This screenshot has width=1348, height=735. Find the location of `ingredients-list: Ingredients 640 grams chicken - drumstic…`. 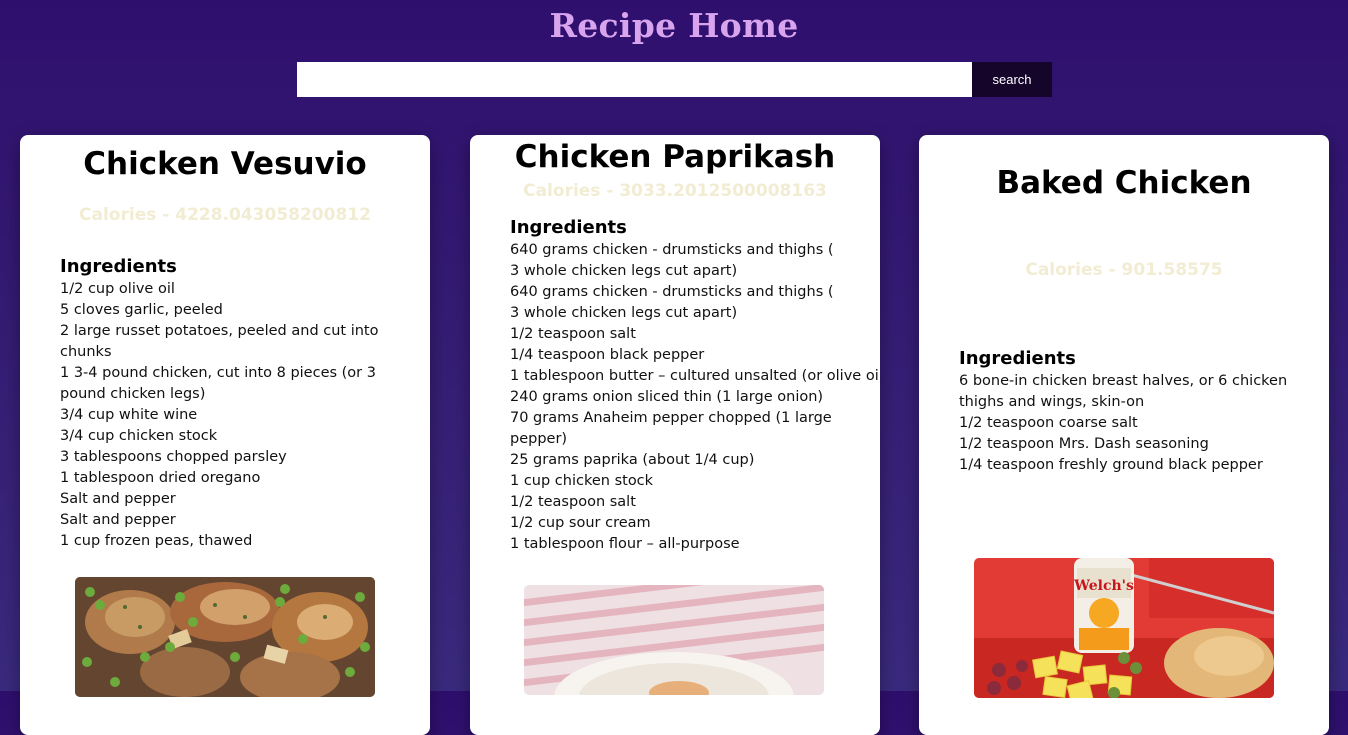

ingredients-list: Ingredients 640 grams chicken - drumstic… is located at coordinates (695, 386).